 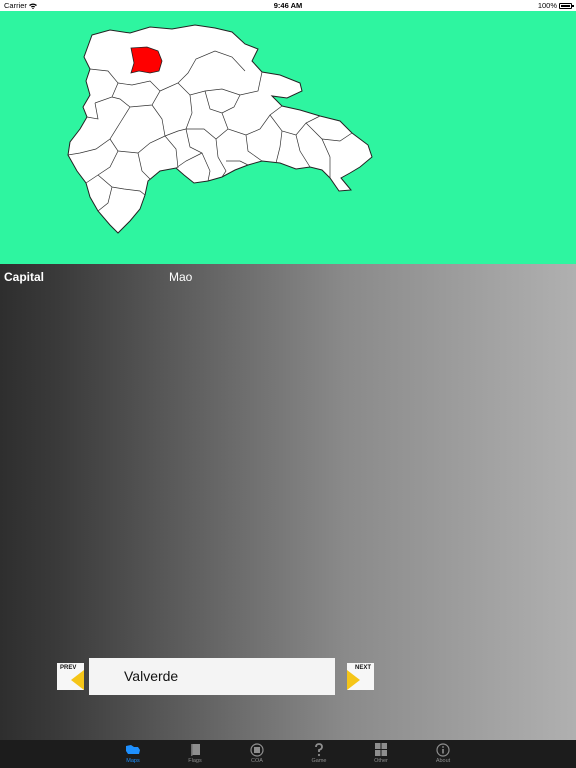 I want to click on tab-flags: Flags, so click(x=195, y=754).